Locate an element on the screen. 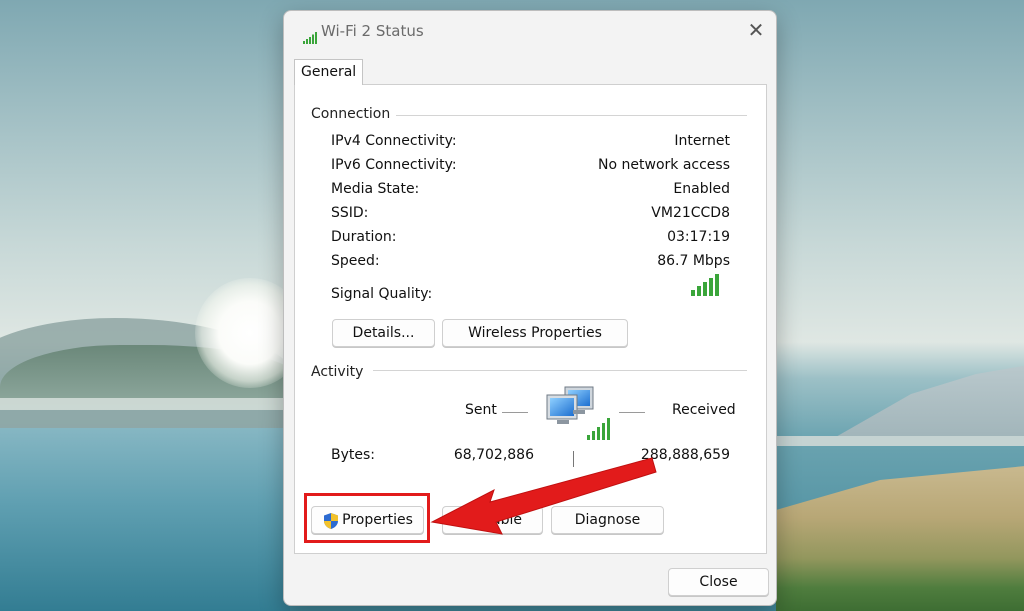 The height and width of the screenshot is (611, 1024). bytes-received-value: 288,888,659 is located at coordinates (685, 455).